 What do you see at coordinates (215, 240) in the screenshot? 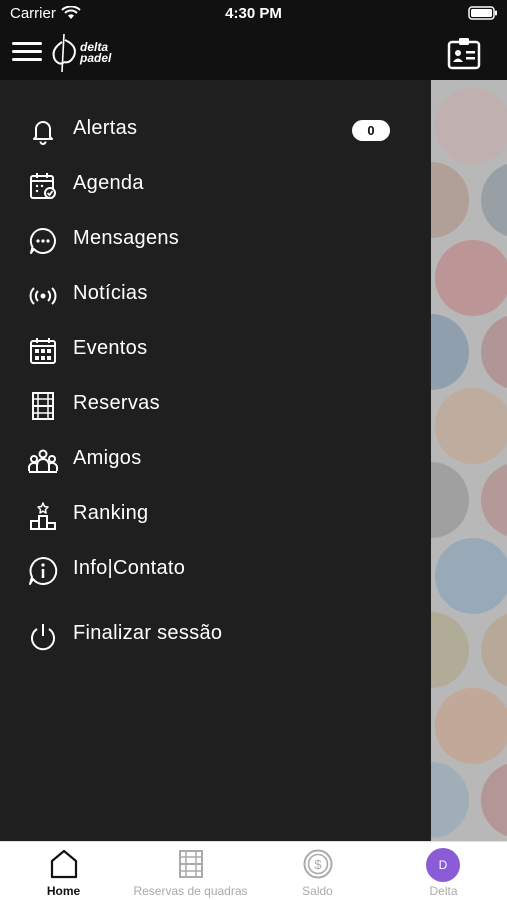
I see `menu-item-mensagens: Mensagens` at bounding box center [215, 240].